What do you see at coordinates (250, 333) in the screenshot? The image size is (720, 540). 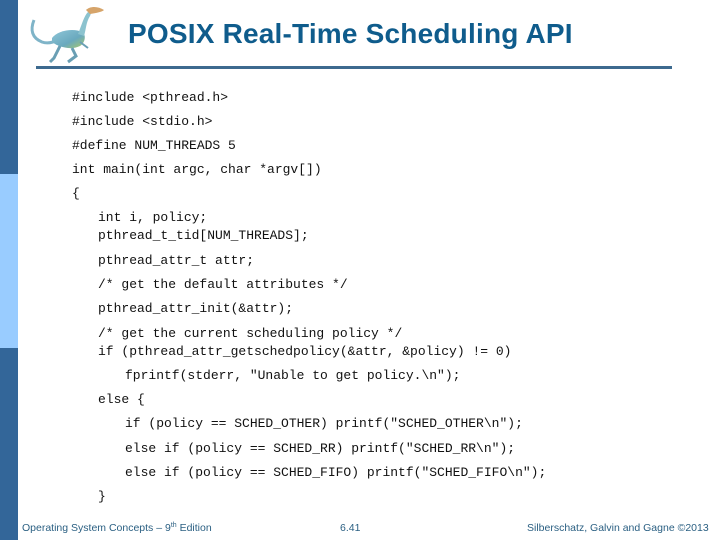 I see `code-line: /* get the current scheduling policy */` at bounding box center [250, 333].